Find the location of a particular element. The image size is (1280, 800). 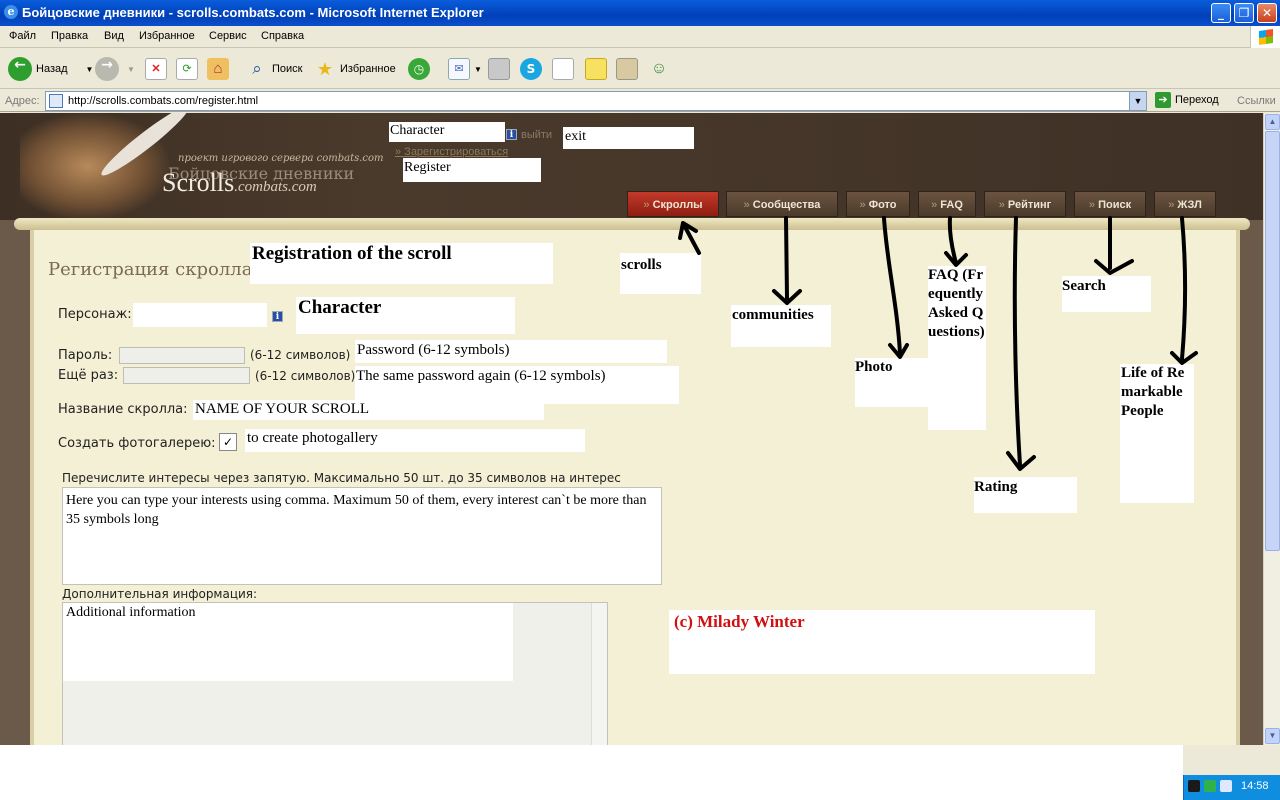

research-button is located at coordinates (627, 69).